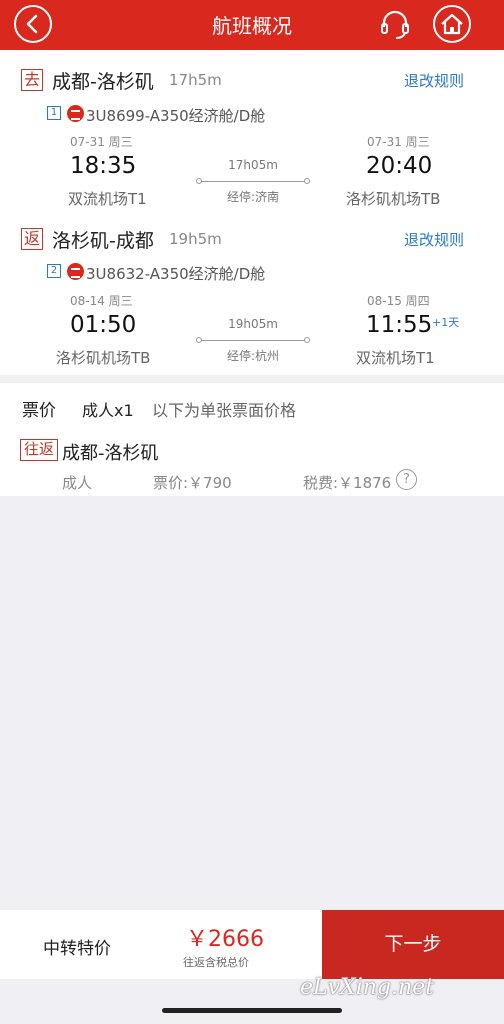 The width and height of the screenshot is (504, 1024). Describe the element at coordinates (395, 358) in the screenshot. I see `return-arr-airport: 双流机场T1` at that location.